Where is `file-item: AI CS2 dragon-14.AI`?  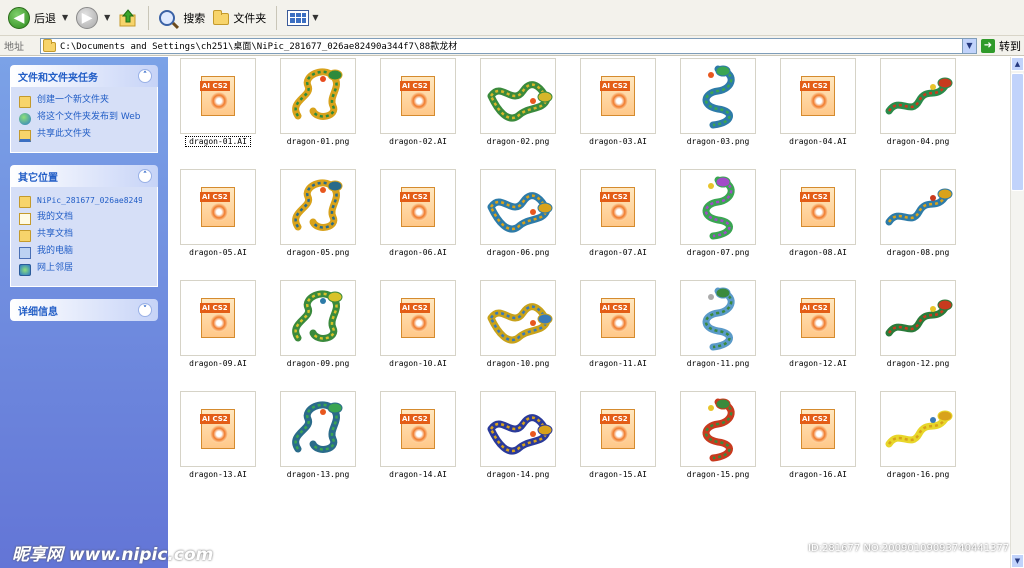 file-item: AI CS2 dragon-14.AI is located at coordinates (418, 446).